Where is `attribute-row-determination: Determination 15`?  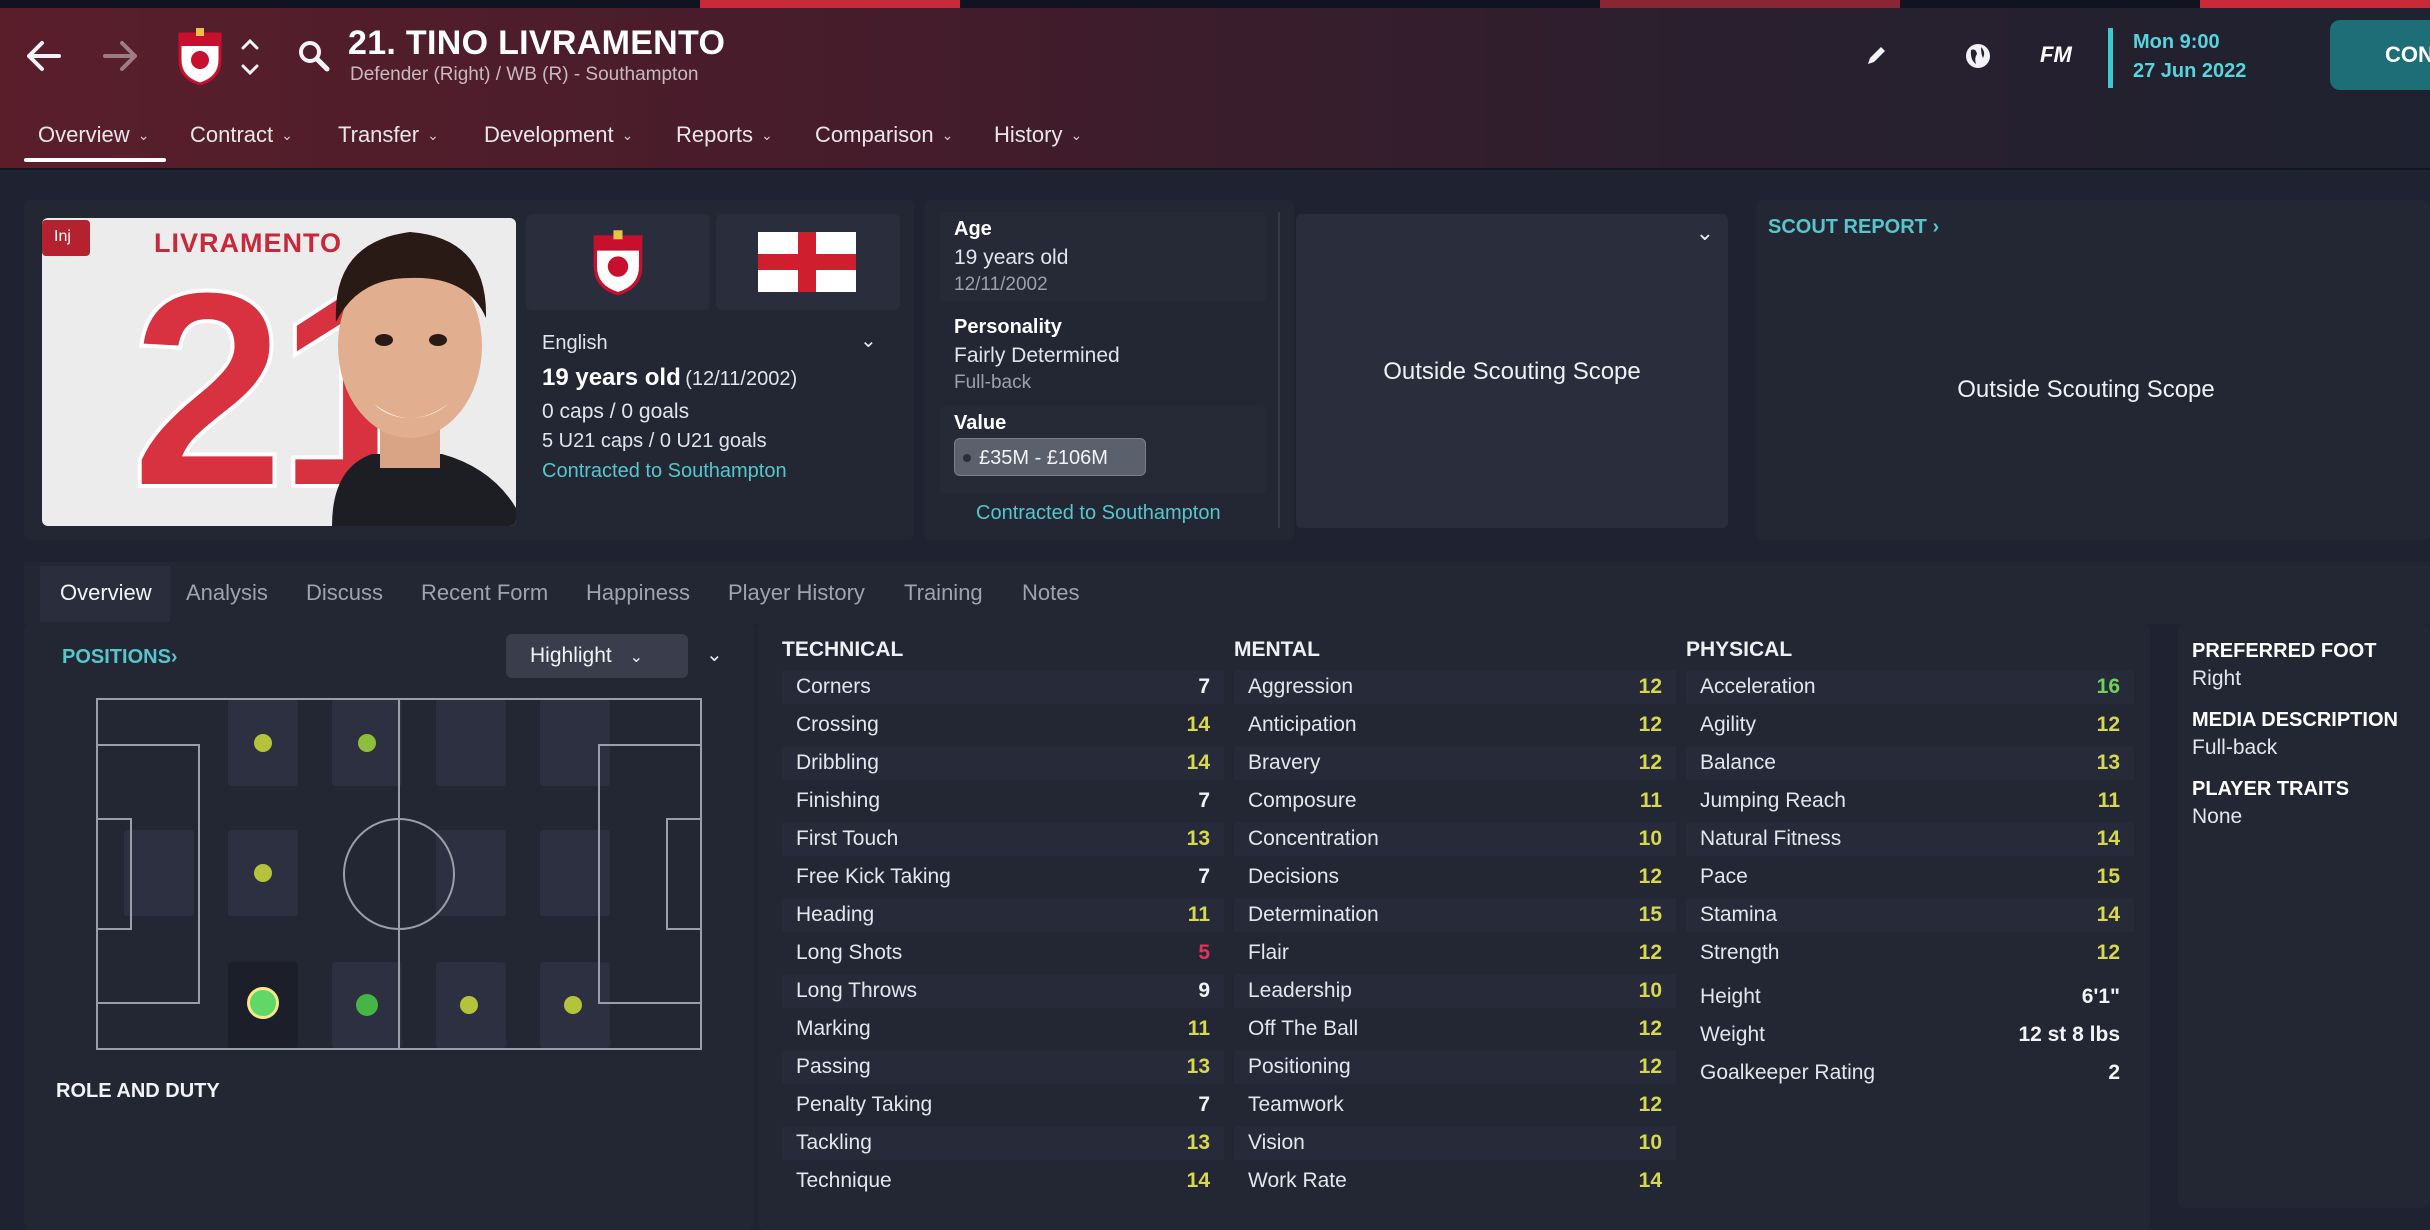
attribute-row-determination: Determination 15 is located at coordinates (1455, 915).